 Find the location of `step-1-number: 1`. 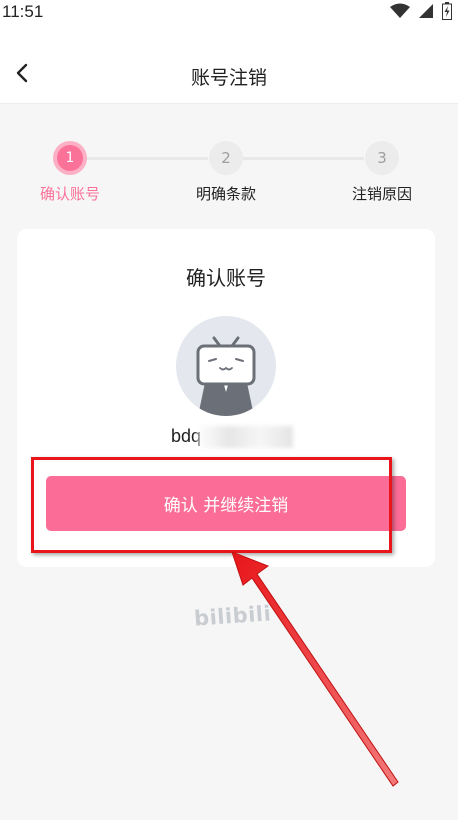

step-1-number: 1 is located at coordinates (70, 158).